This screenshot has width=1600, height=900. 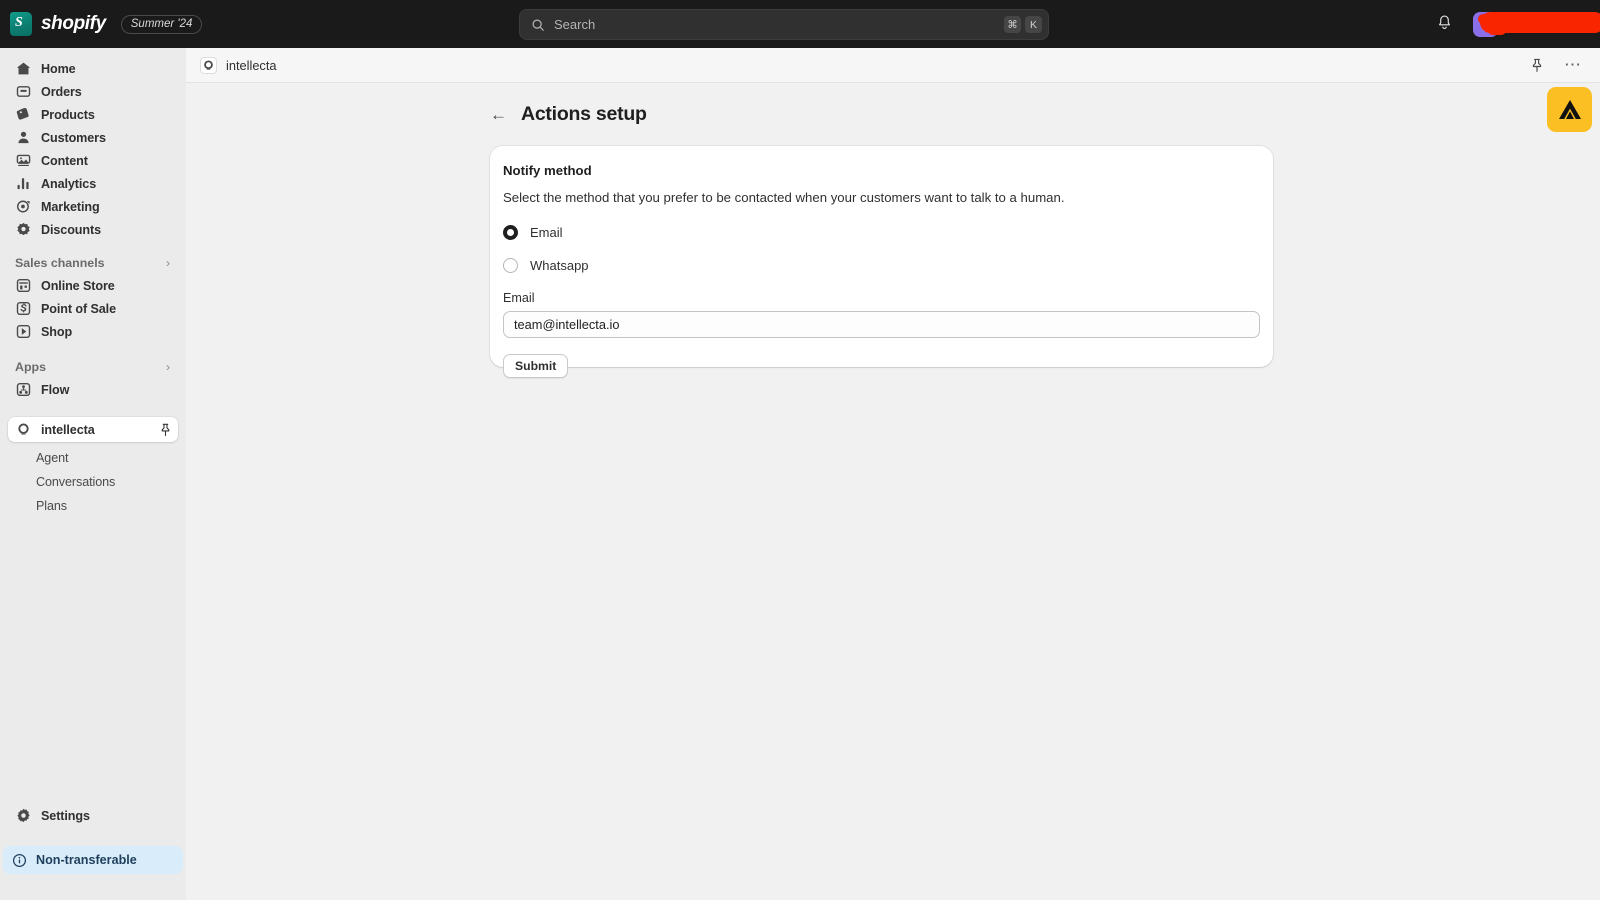 I want to click on sidebar-item-label: Flow, so click(x=55, y=389).